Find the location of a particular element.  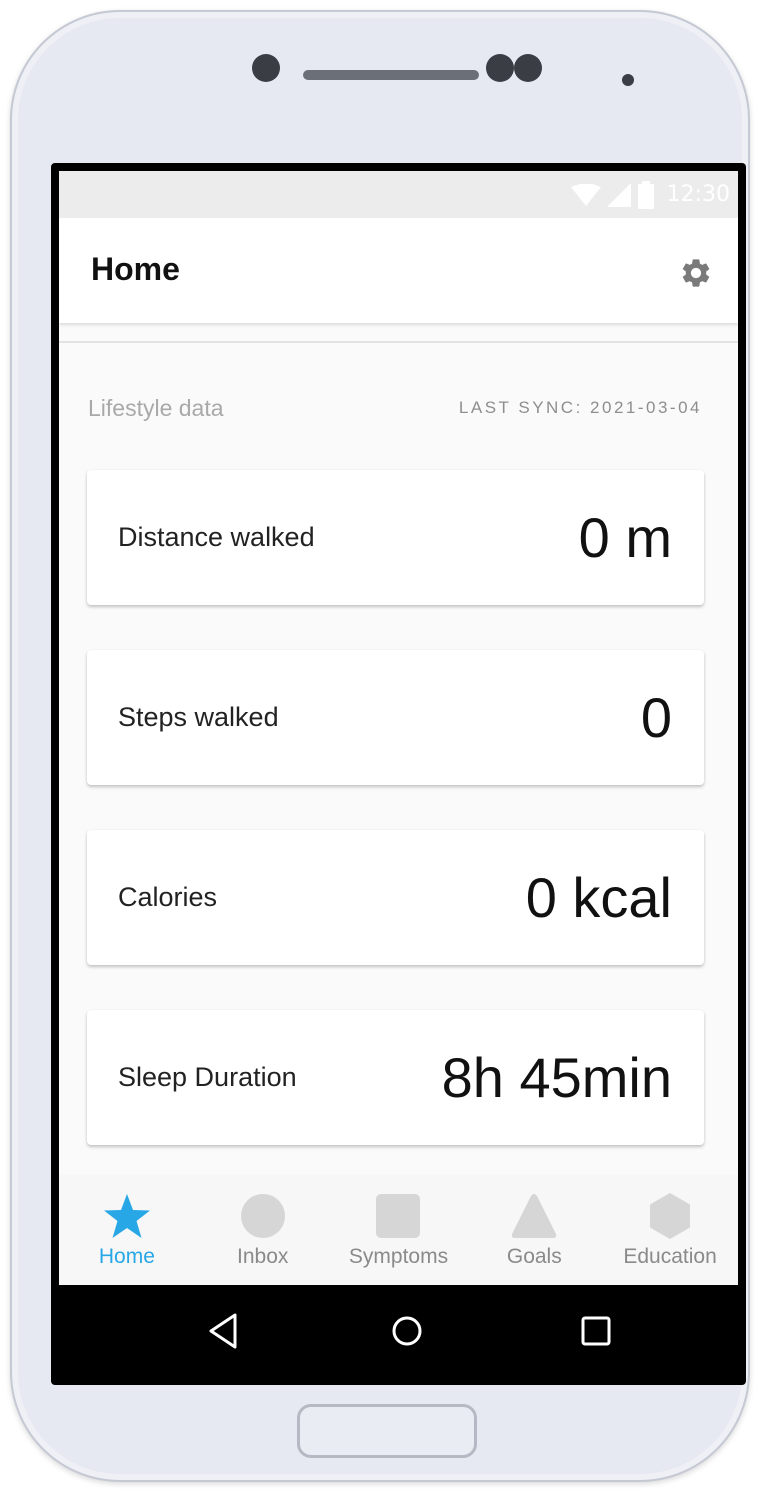

section-title: Lifestyle data is located at coordinates (156, 408).